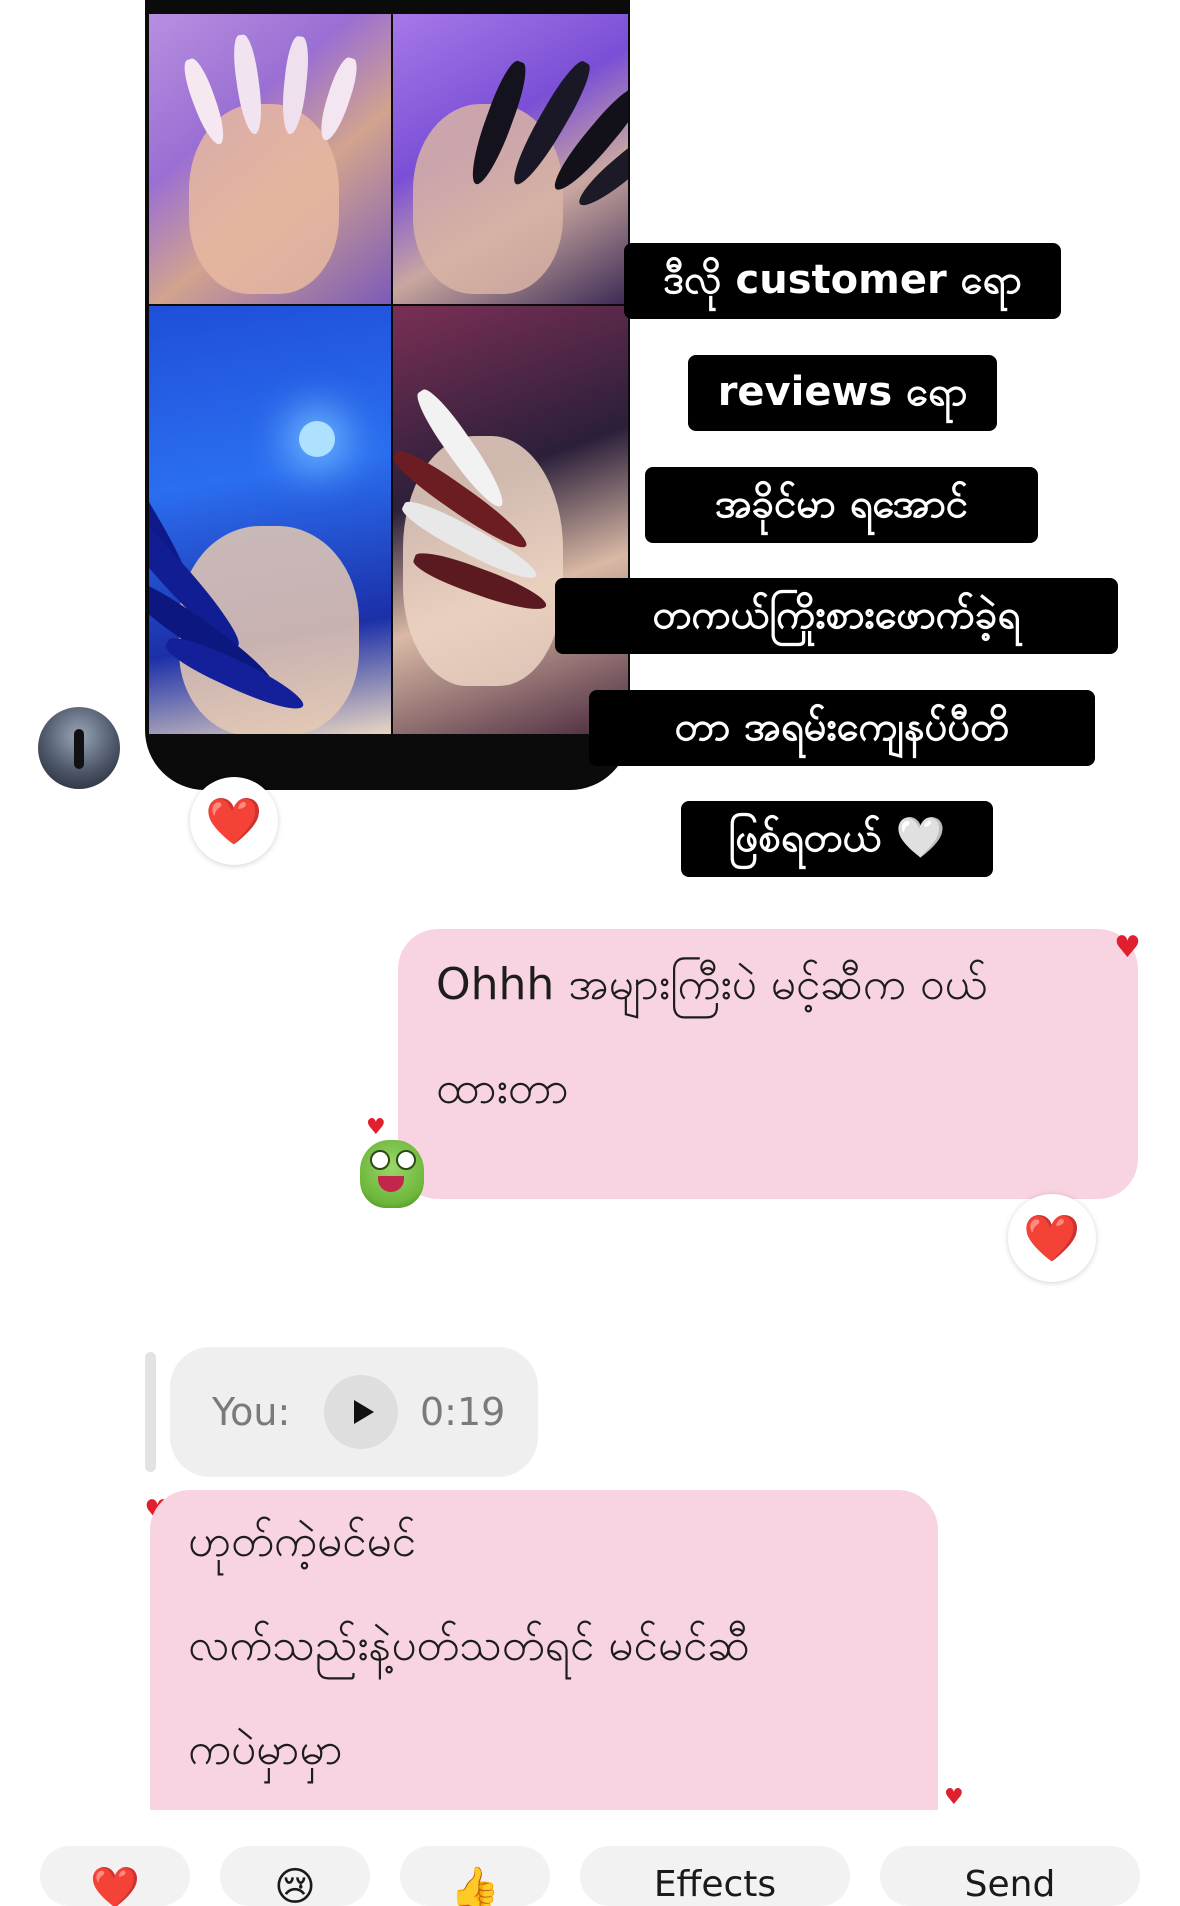 The image size is (1180, 1906). Describe the element at coordinates (392, 1174) in the screenshot. I see `frog-sticker-icon` at that location.